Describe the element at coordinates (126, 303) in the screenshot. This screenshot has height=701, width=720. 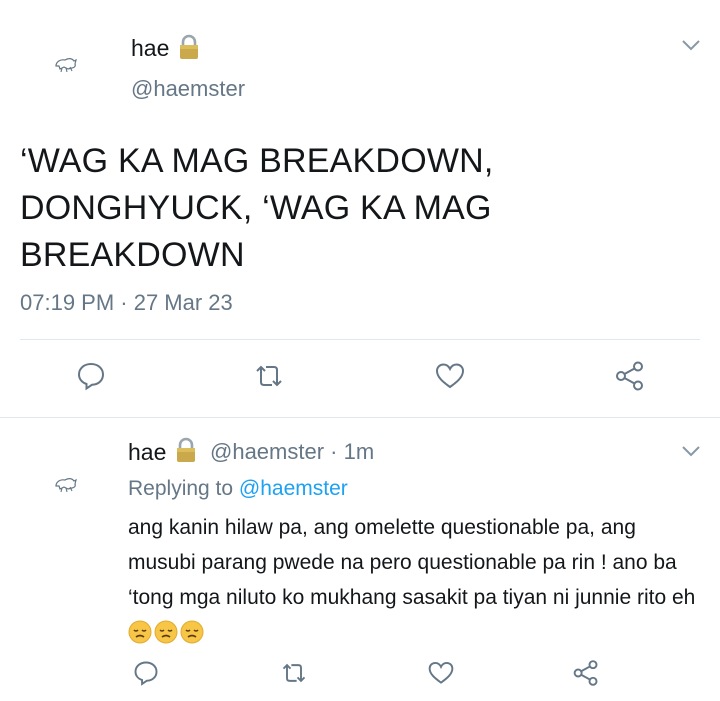
I see `tweet-timestamp: 07:19 PM · 27 Mar 23` at that location.